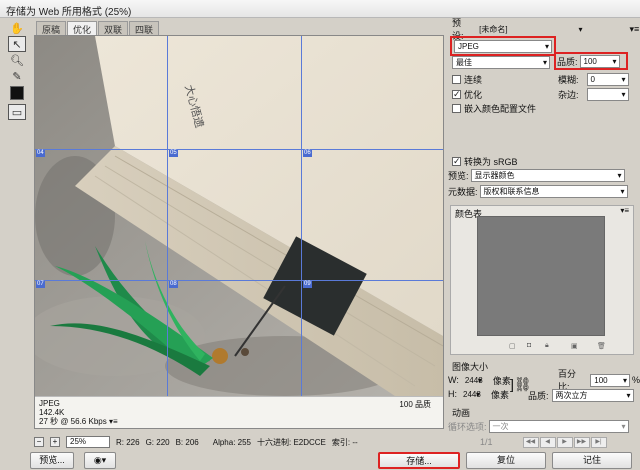 This screenshot has height=470, width=640. What do you see at coordinates (49, 403) in the screenshot?
I see `info-format: JPEG` at bounding box center [49, 403].